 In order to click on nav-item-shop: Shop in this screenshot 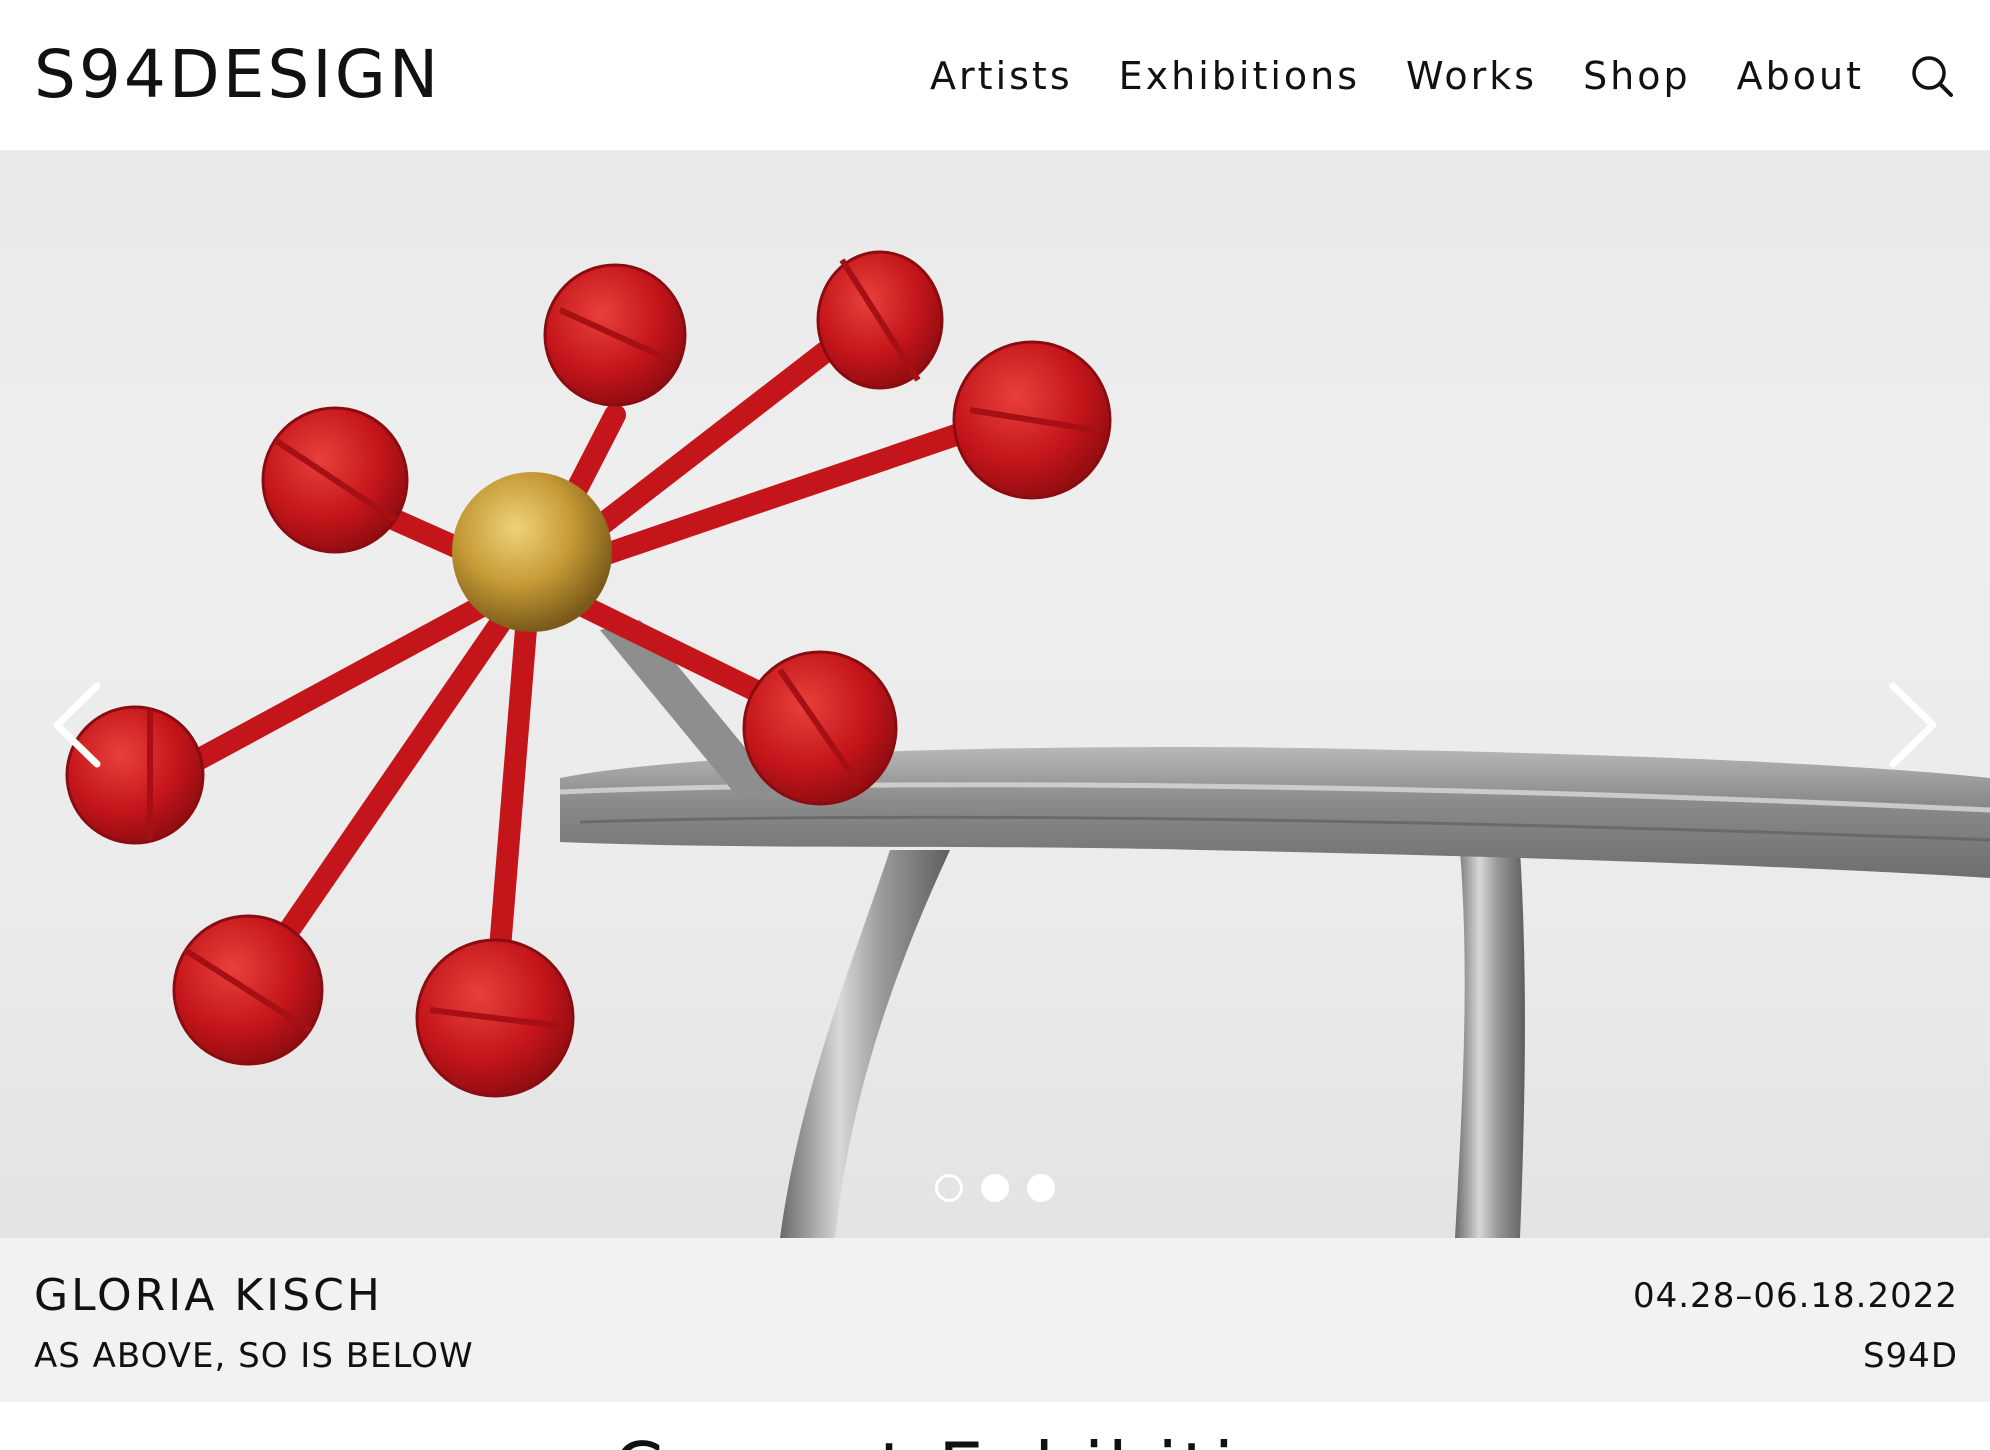, I will do `click(1637, 76)`.